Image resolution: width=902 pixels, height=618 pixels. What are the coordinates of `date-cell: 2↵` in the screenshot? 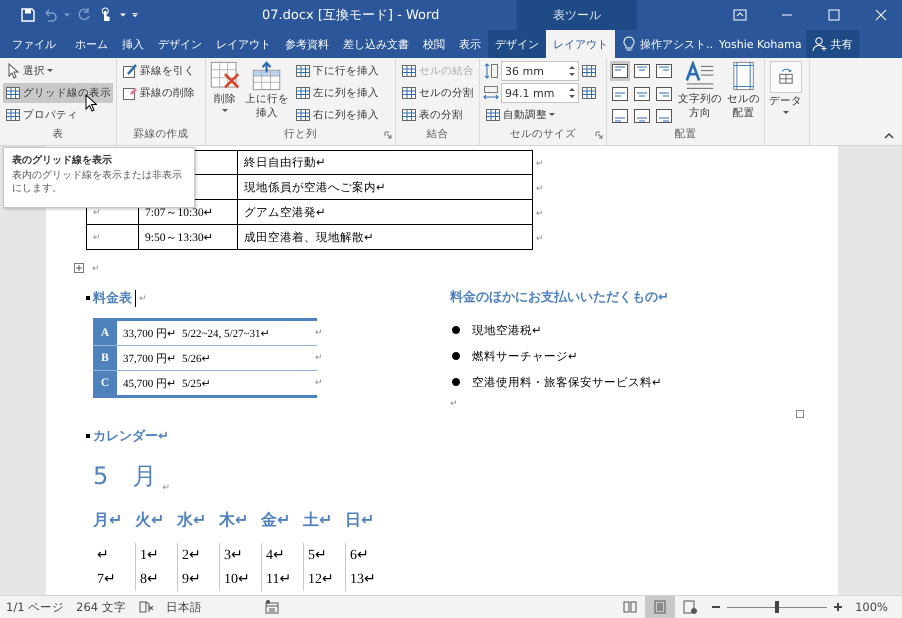 It's located at (198, 555).